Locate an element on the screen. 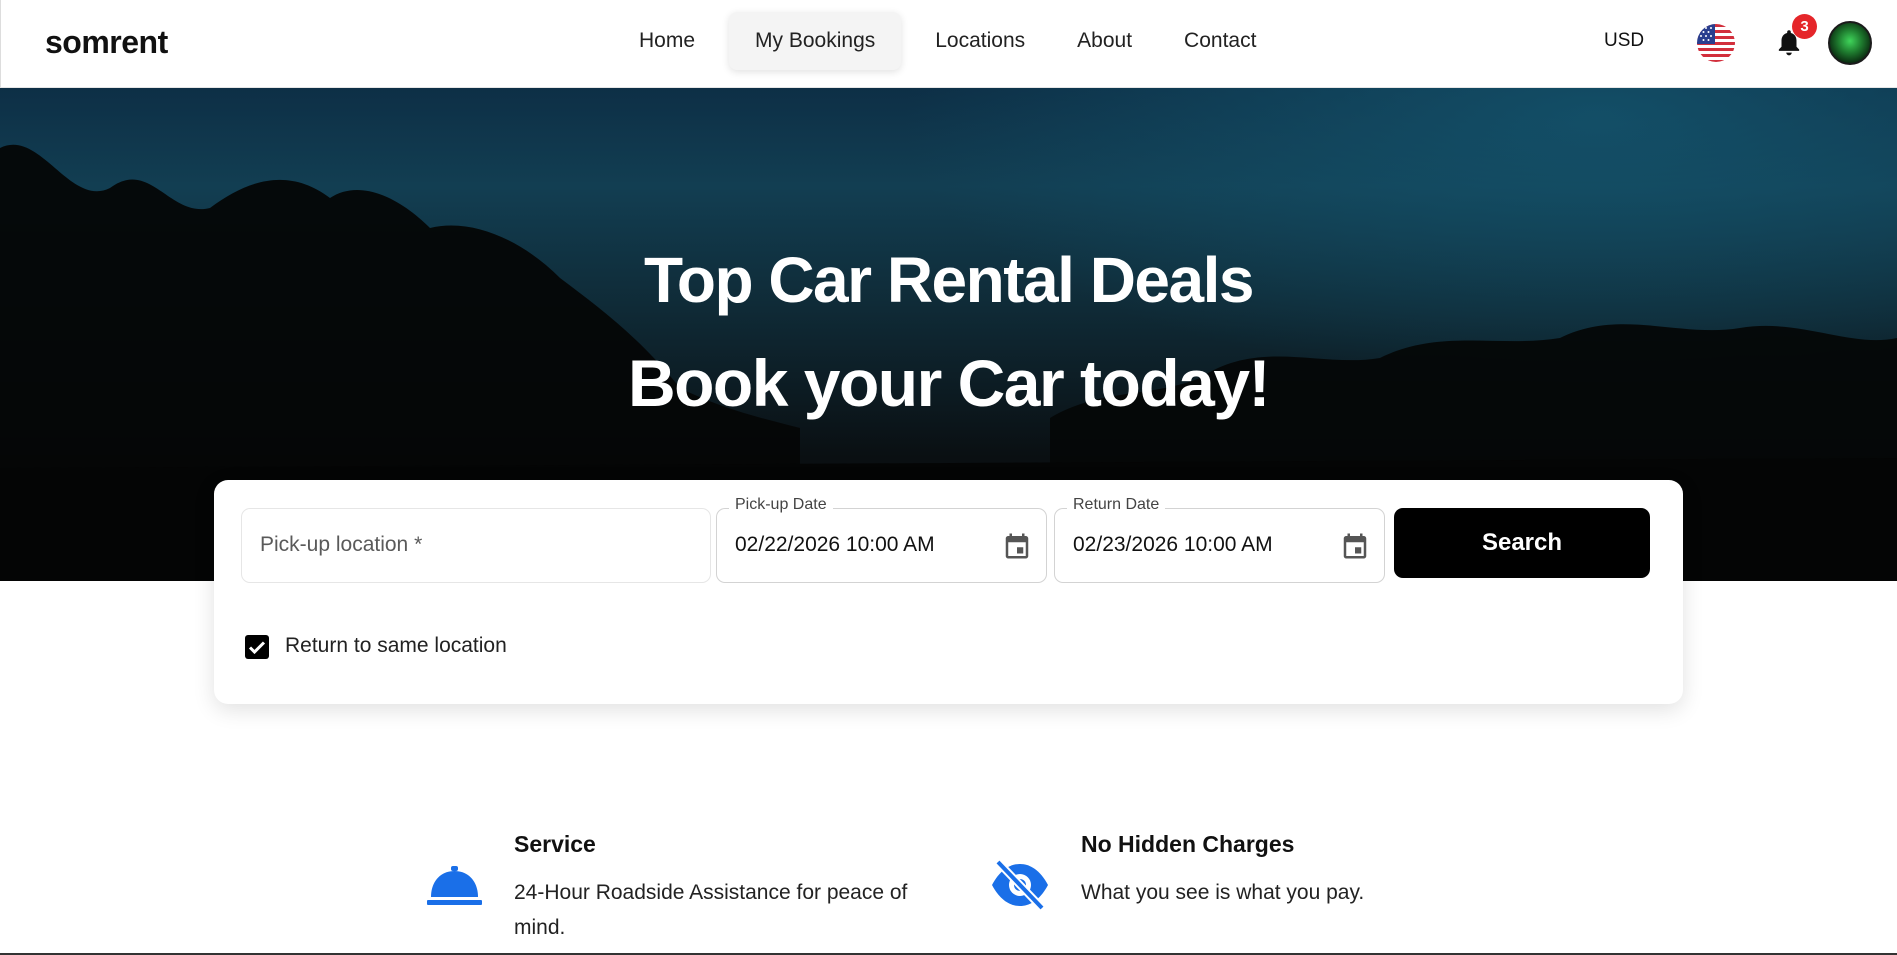  feature-no-hidden-charges-title: No Hidden Charges is located at coordinates (1188, 844).